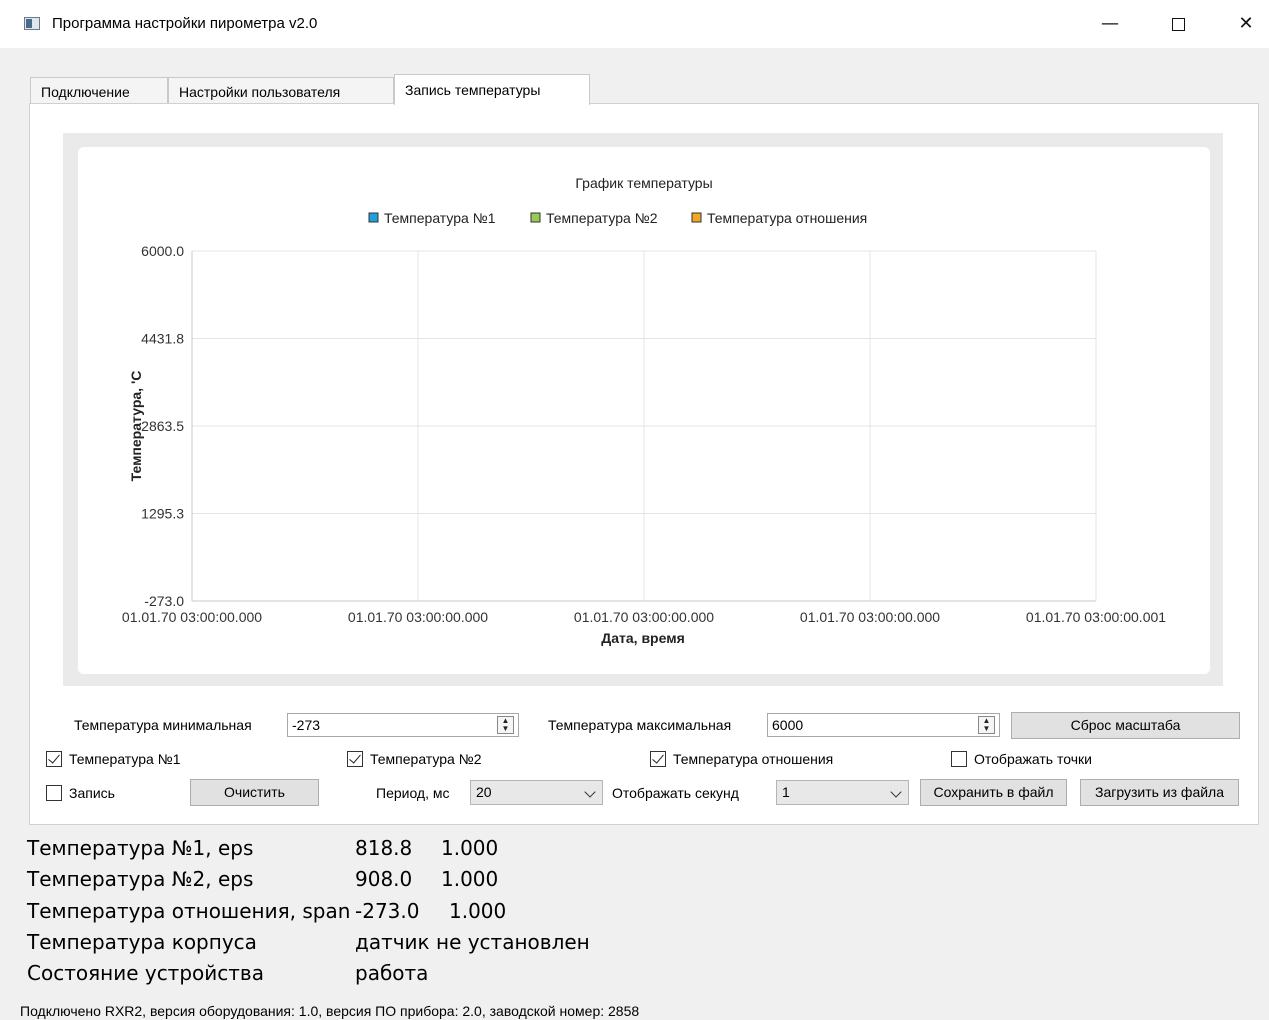 The image size is (1269, 1020). What do you see at coordinates (413, 793) in the screenshot?
I see `period-label: Период, мс` at bounding box center [413, 793].